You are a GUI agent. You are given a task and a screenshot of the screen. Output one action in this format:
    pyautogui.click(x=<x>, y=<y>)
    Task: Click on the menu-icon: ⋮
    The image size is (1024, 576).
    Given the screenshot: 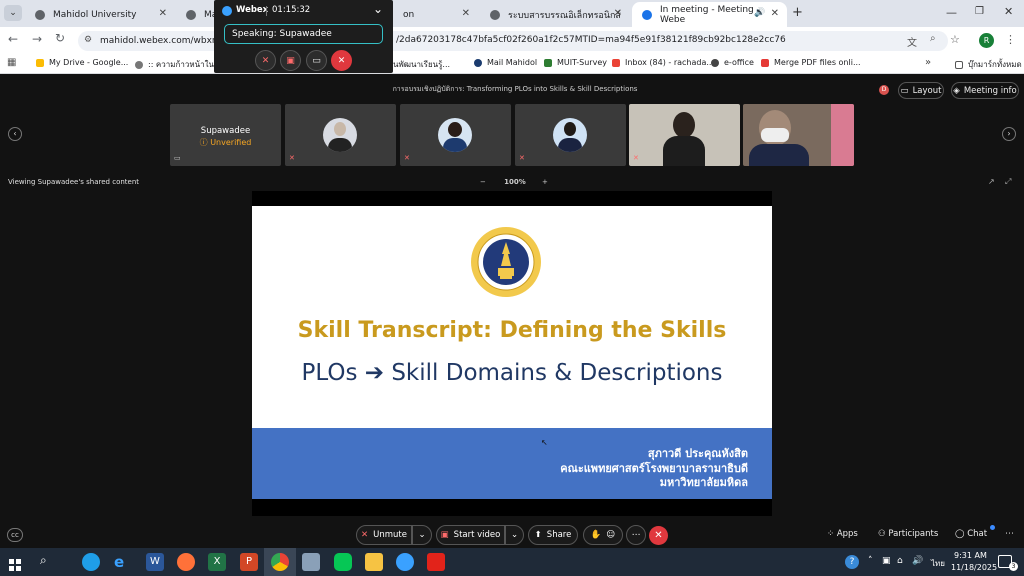 What is the action you would take?
    pyautogui.click(x=1010, y=39)
    